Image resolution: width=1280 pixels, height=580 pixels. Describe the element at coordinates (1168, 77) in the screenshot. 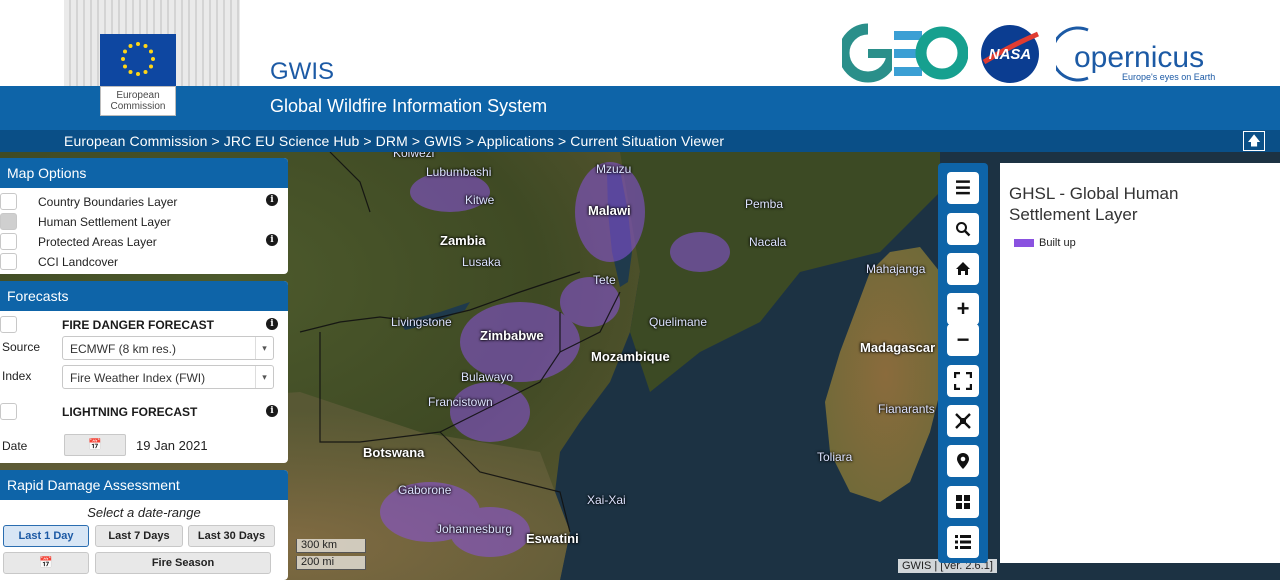

I see `copernicus-tagline: Europe's eyes on Earth` at that location.